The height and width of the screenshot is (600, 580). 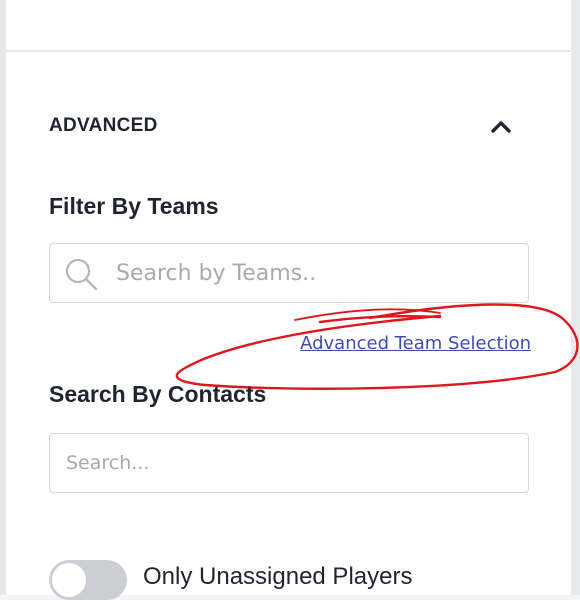 I want to click on search-by-contacts-label: Search By Contacts, so click(x=158, y=394).